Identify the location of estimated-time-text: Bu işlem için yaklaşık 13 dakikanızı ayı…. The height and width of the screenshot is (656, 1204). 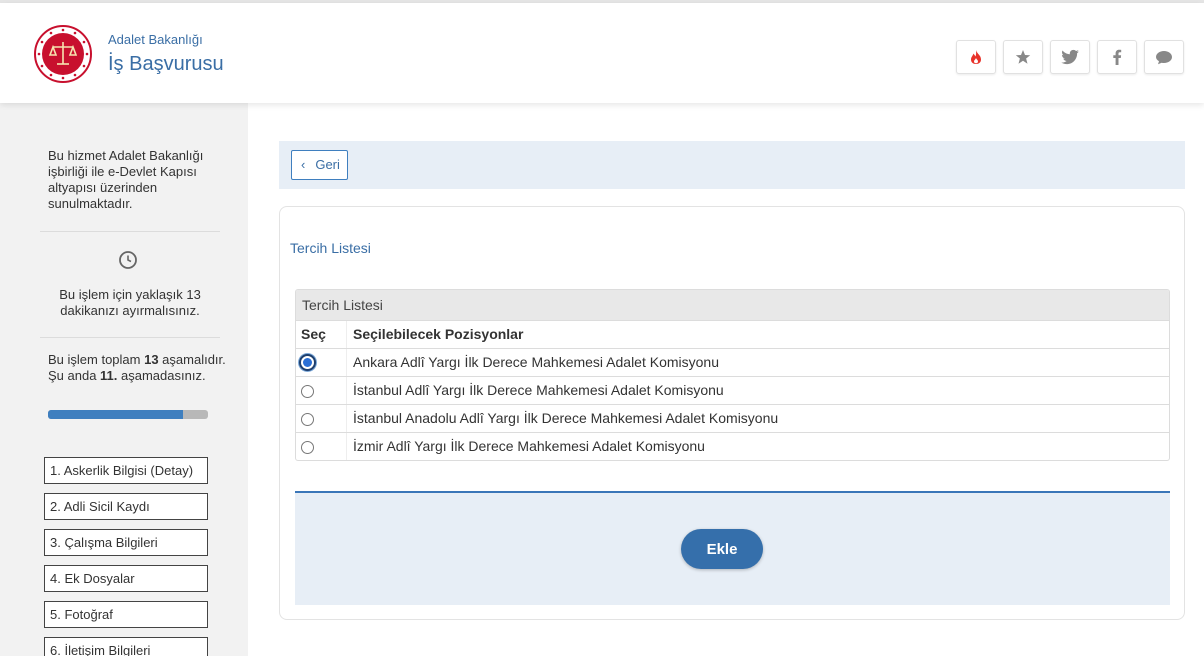
(130, 302).